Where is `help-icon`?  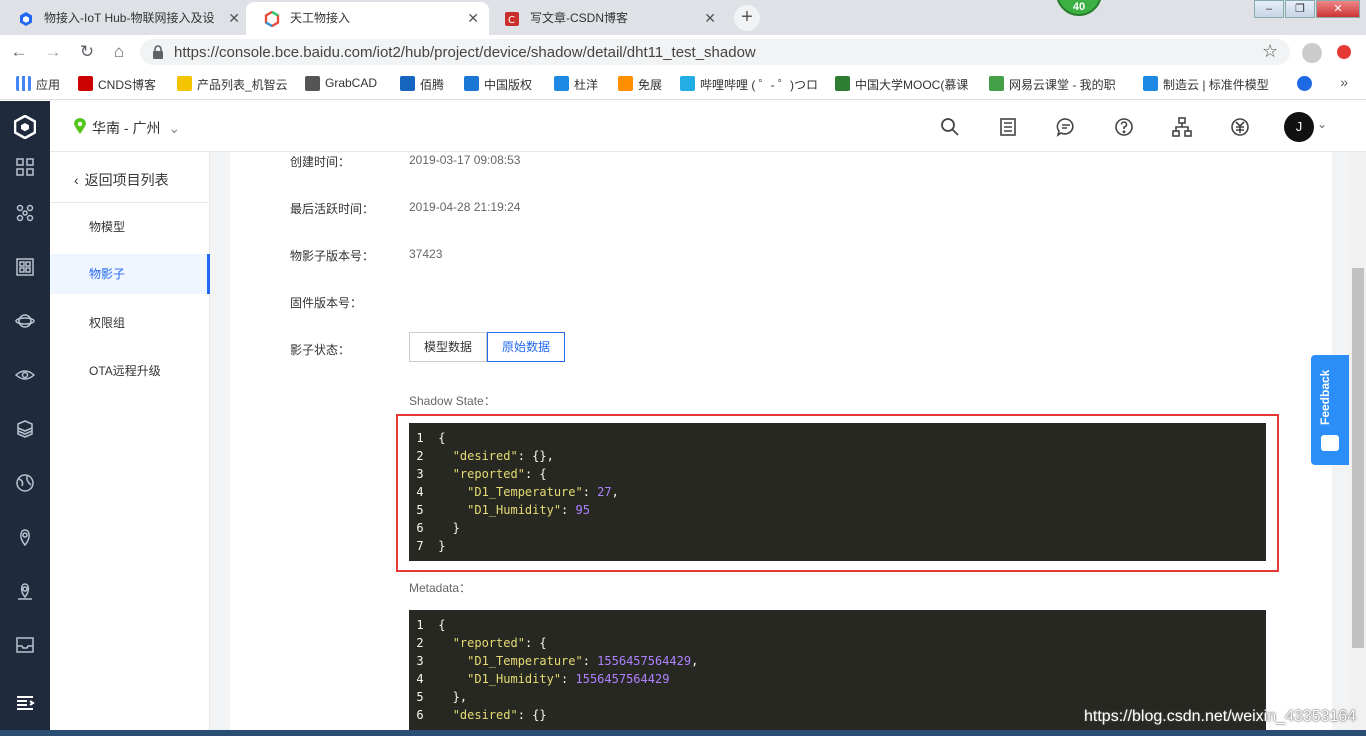 help-icon is located at coordinates (1124, 127).